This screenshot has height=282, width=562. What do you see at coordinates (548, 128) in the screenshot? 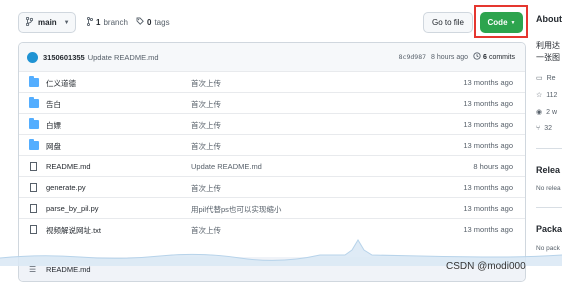
I see `forks-count: 32` at bounding box center [548, 128].